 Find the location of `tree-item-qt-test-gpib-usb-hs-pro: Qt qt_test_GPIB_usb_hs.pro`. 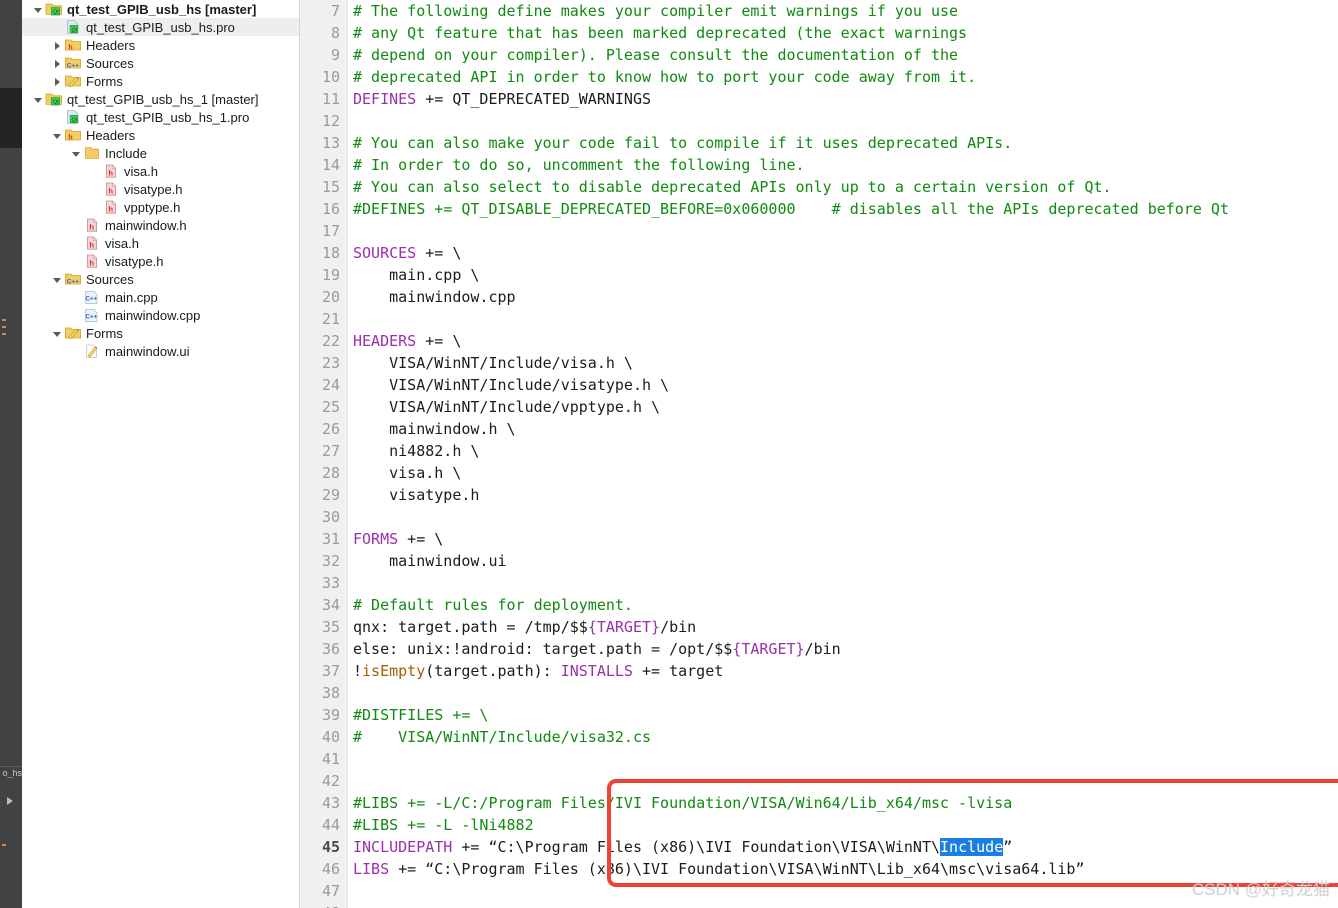

tree-item-qt-test-gpib-usb-hs-pro: Qt qt_test_GPIB_usb_hs.pro is located at coordinates (160, 27).